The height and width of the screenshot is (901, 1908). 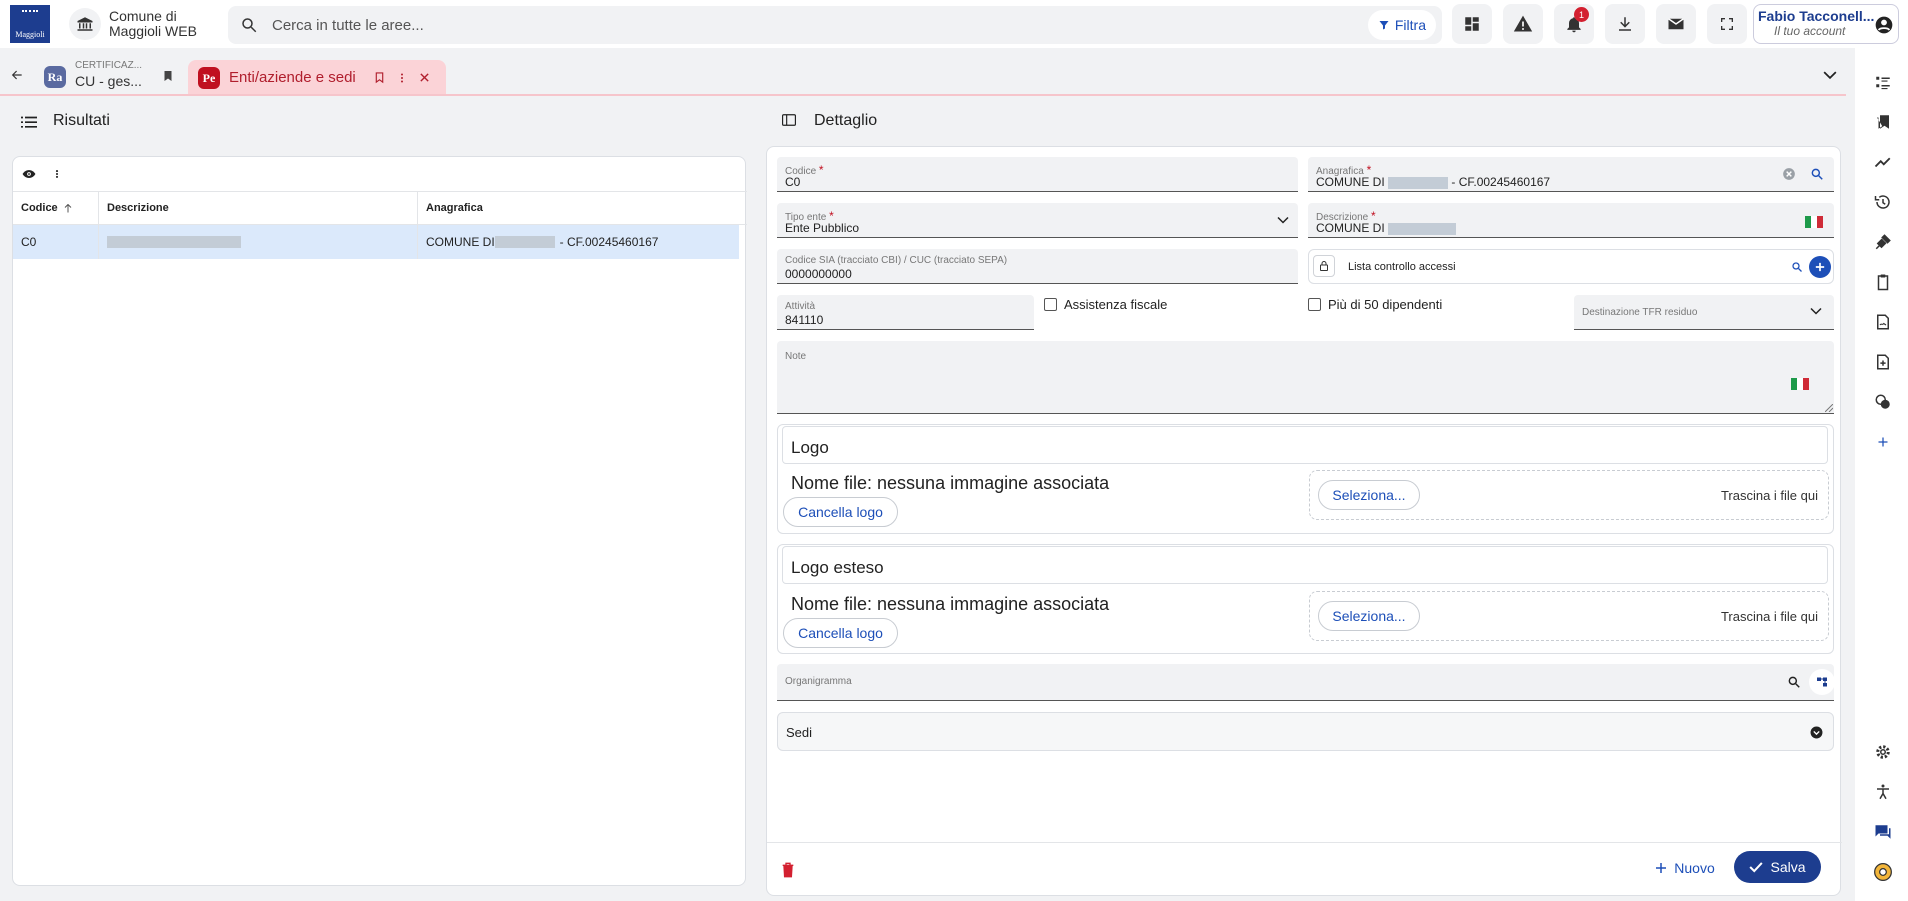 I want to click on accessibility-icon, so click(x=1883, y=792).